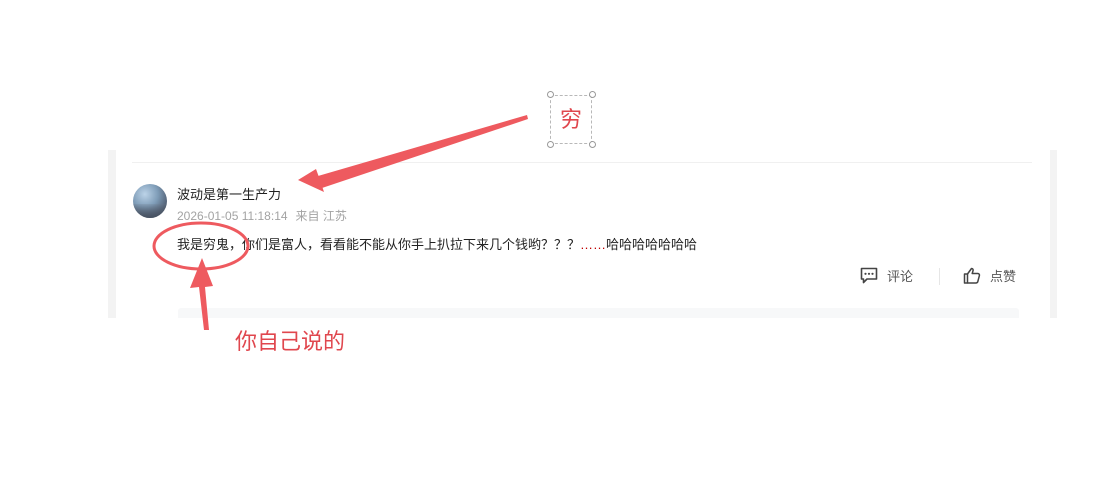 The width and height of the screenshot is (1107, 477). Describe the element at coordinates (582, 162) in the screenshot. I see `panel-divider` at that location.